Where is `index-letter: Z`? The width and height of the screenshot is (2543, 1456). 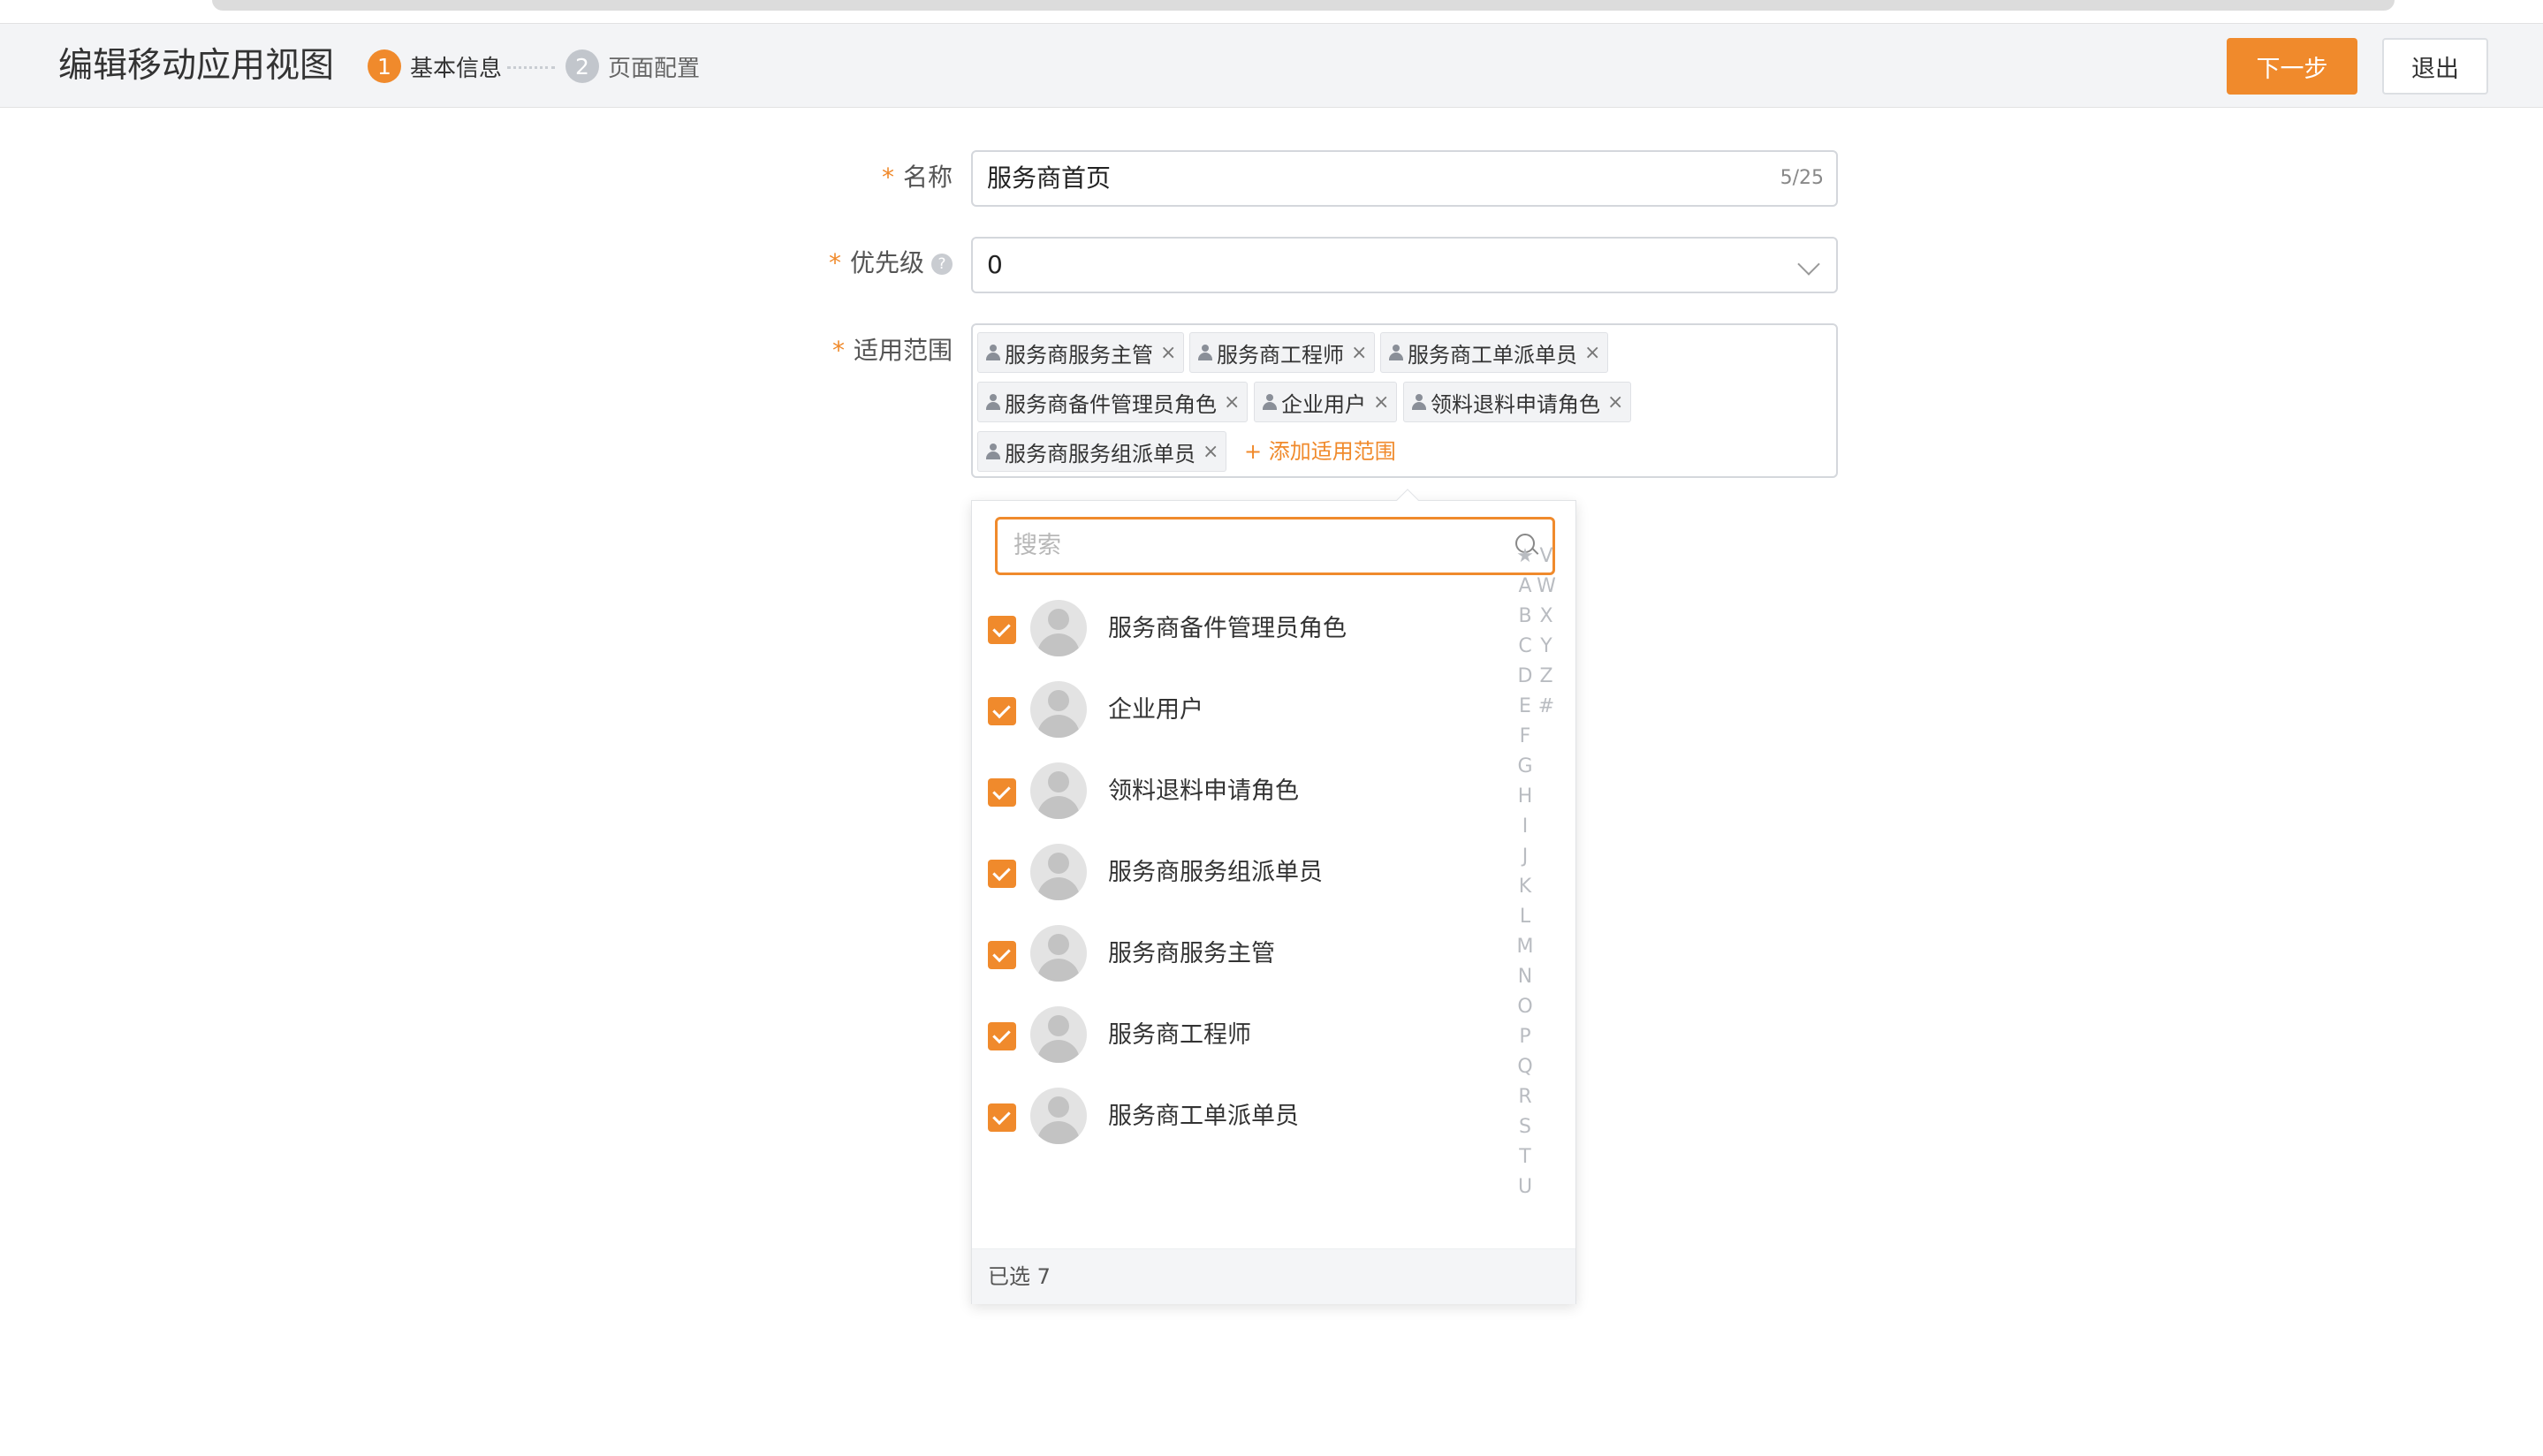
index-letter: Z is located at coordinates (1546, 677).